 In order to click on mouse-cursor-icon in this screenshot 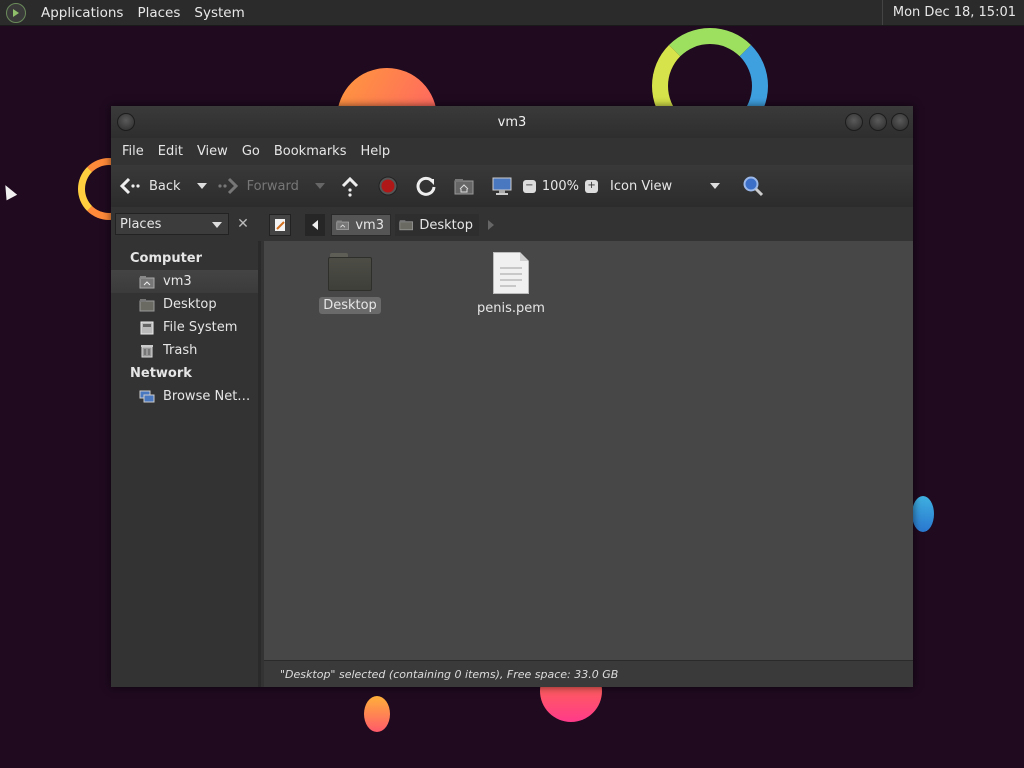, I will do `click(9, 191)`.